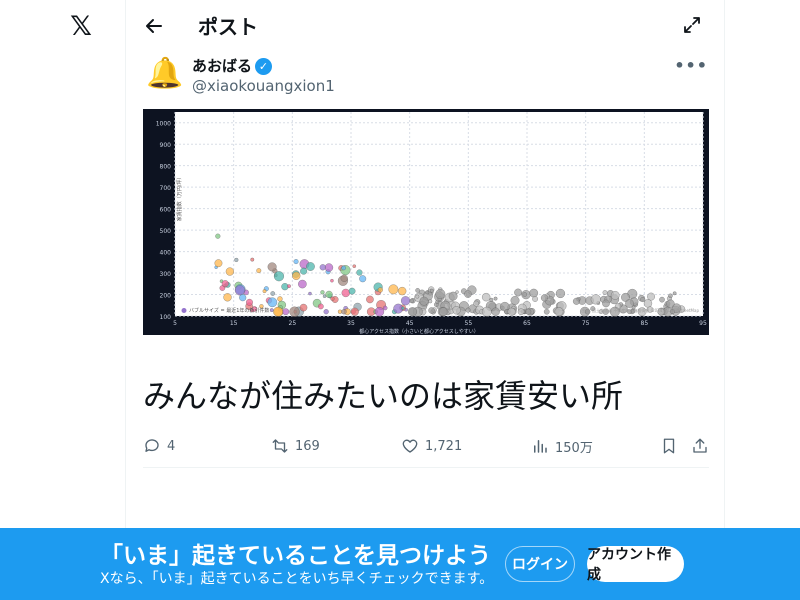 This screenshot has height=600, width=800. Describe the element at coordinates (229, 310) in the screenshot. I see `legend-label: バブルサイズ = 最近1年の新引件数` at that location.